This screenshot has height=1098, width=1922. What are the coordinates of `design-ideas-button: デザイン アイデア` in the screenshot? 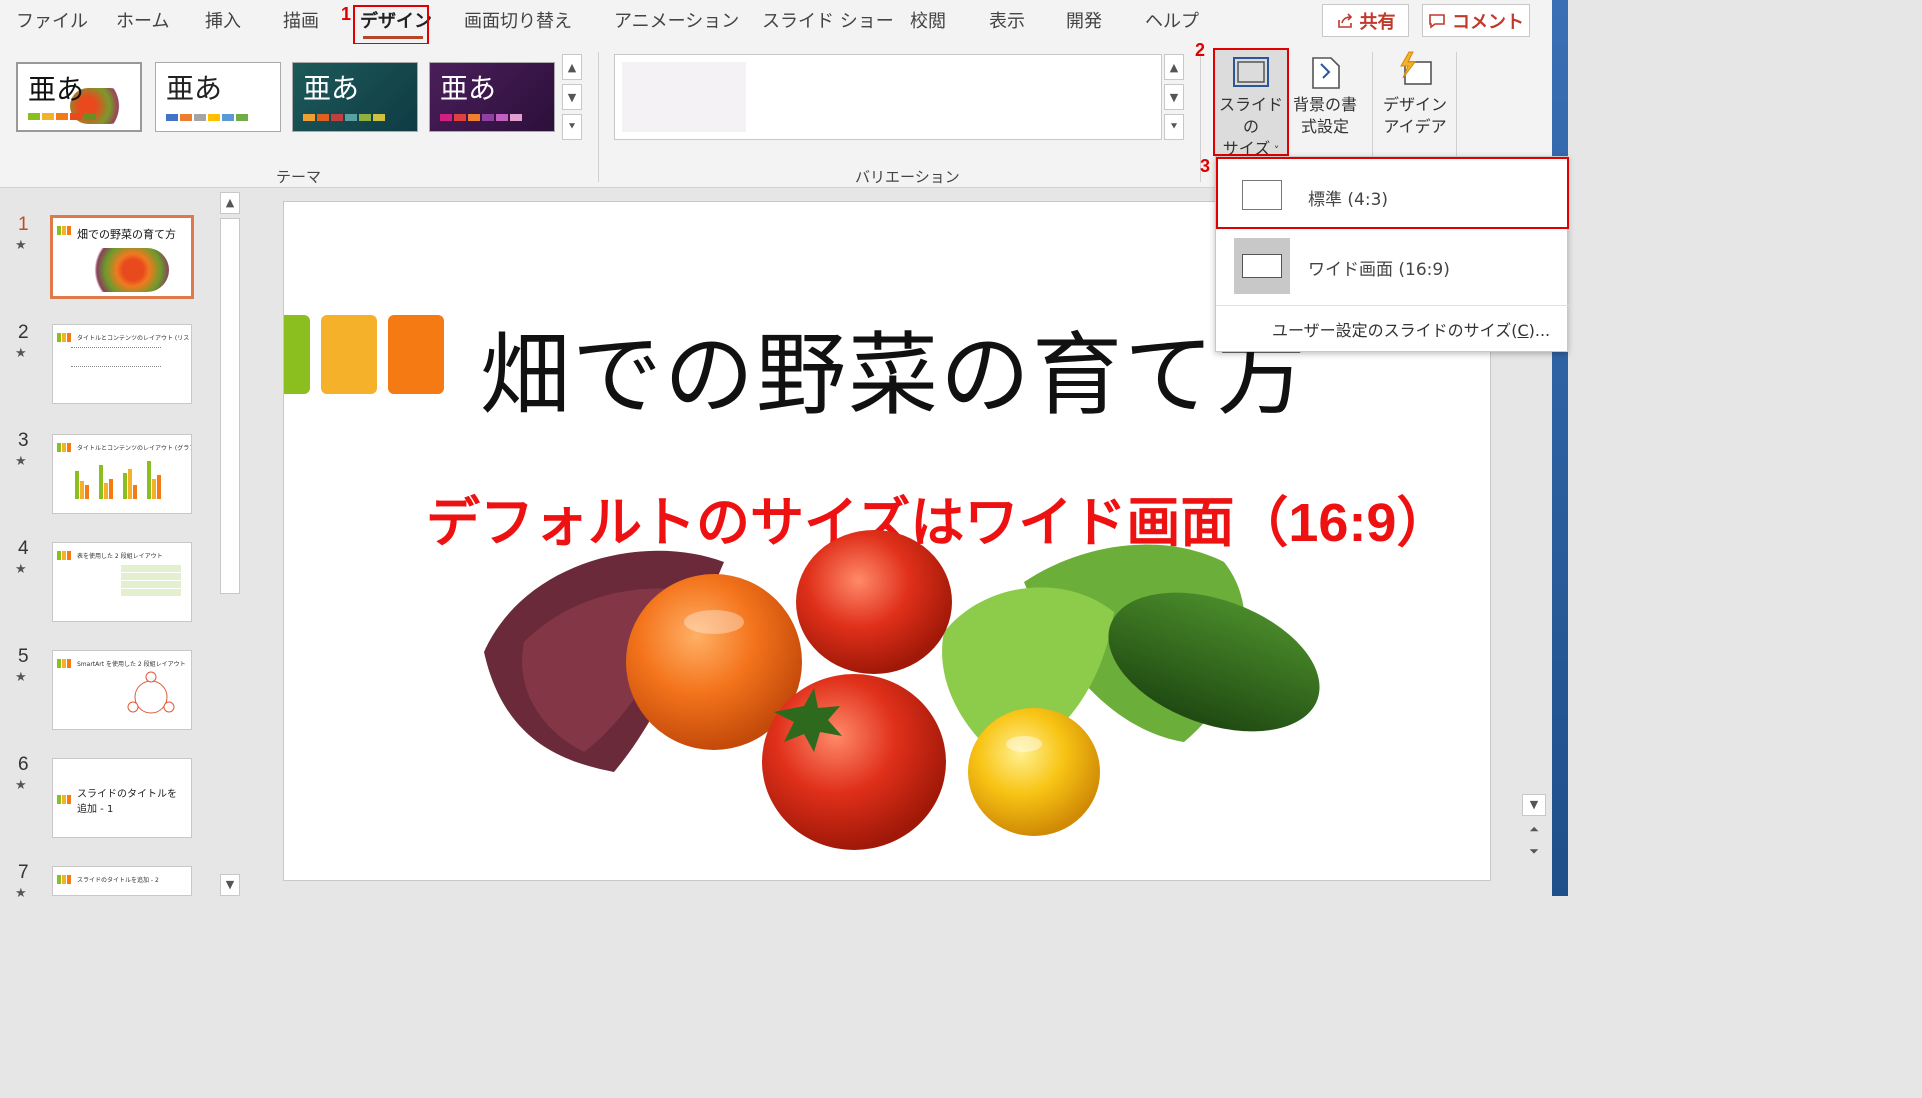 It's located at (1415, 94).